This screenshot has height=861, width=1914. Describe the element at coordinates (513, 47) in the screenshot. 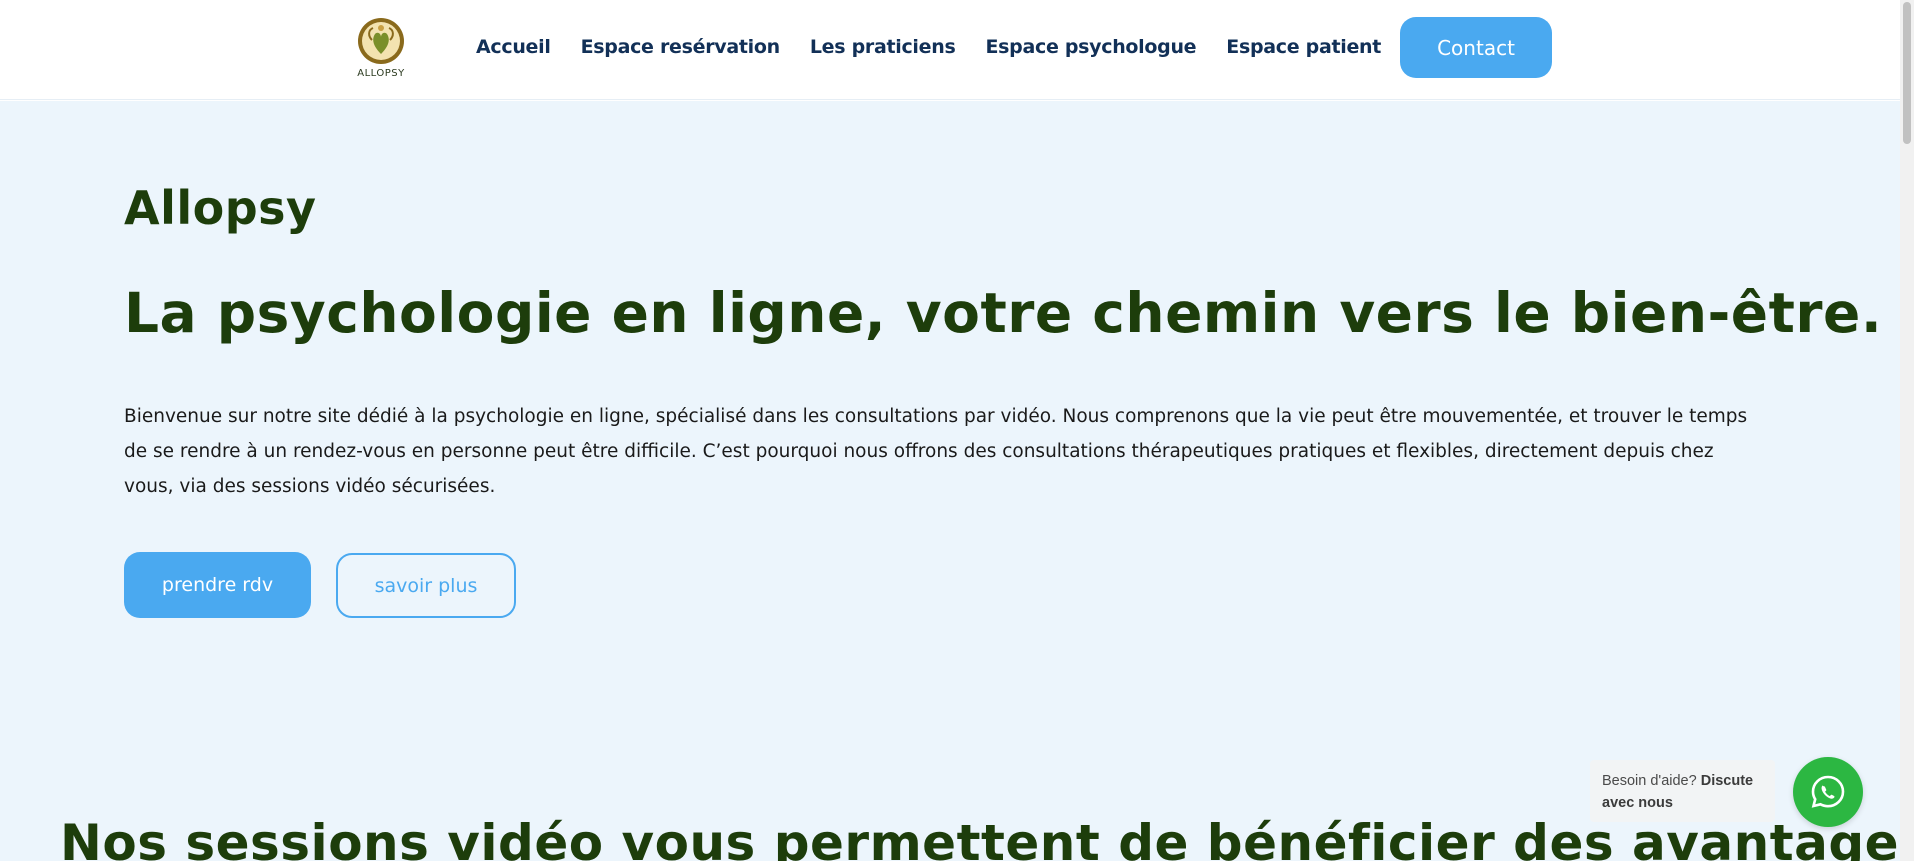

I see `nav-item-accueil: Accueil` at that location.